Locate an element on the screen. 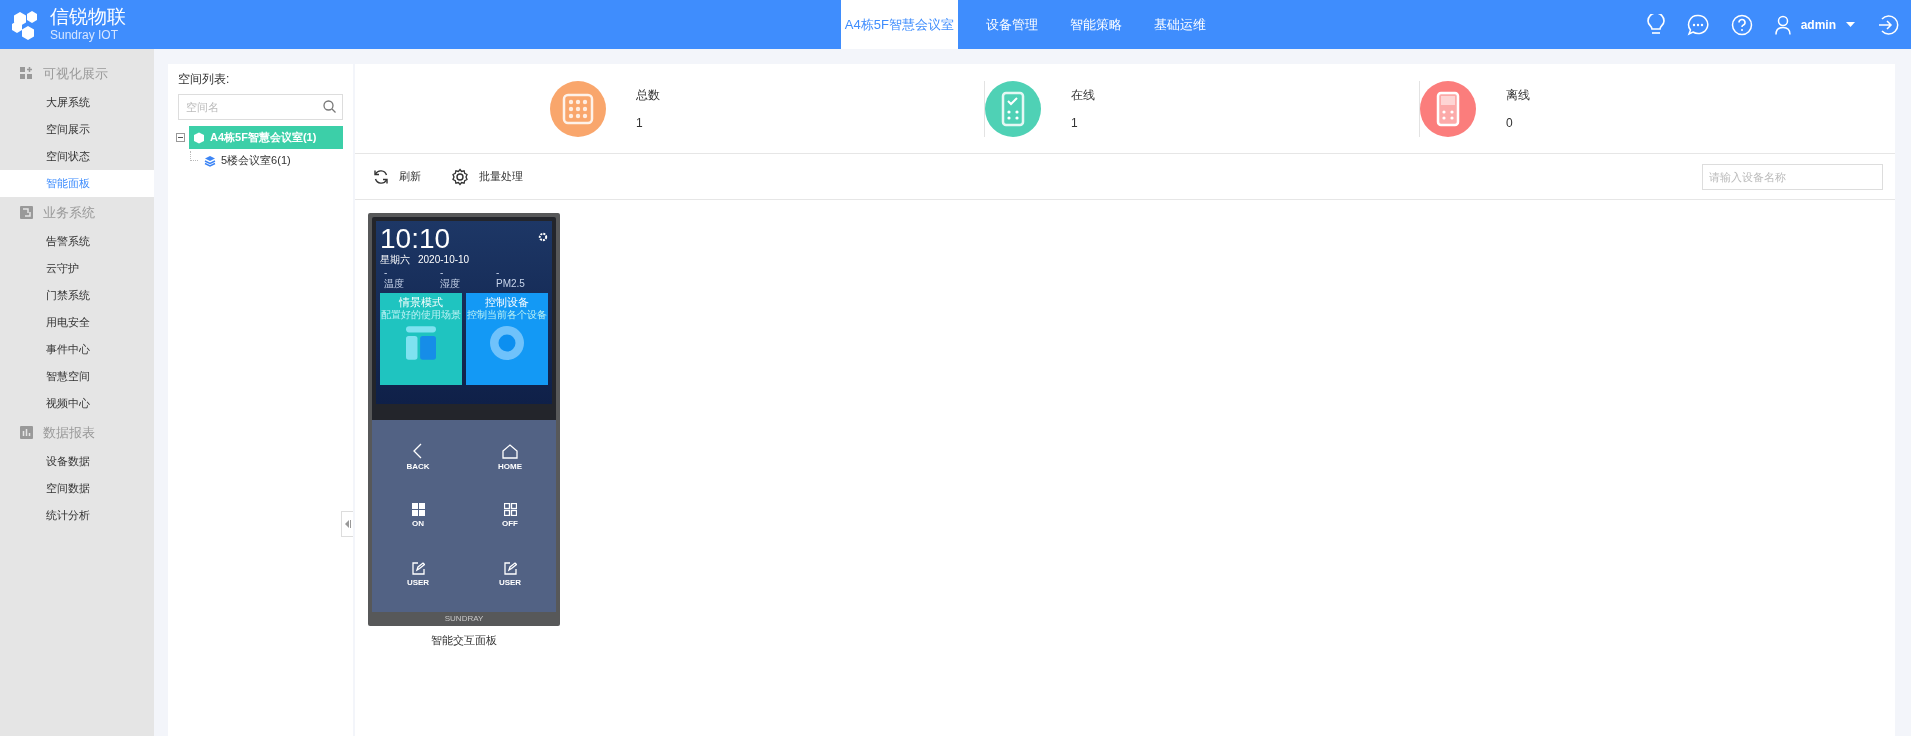 Image resolution: width=1911 pixels, height=736 pixels. sidebar-item: 统计分析 is located at coordinates (77, 515).